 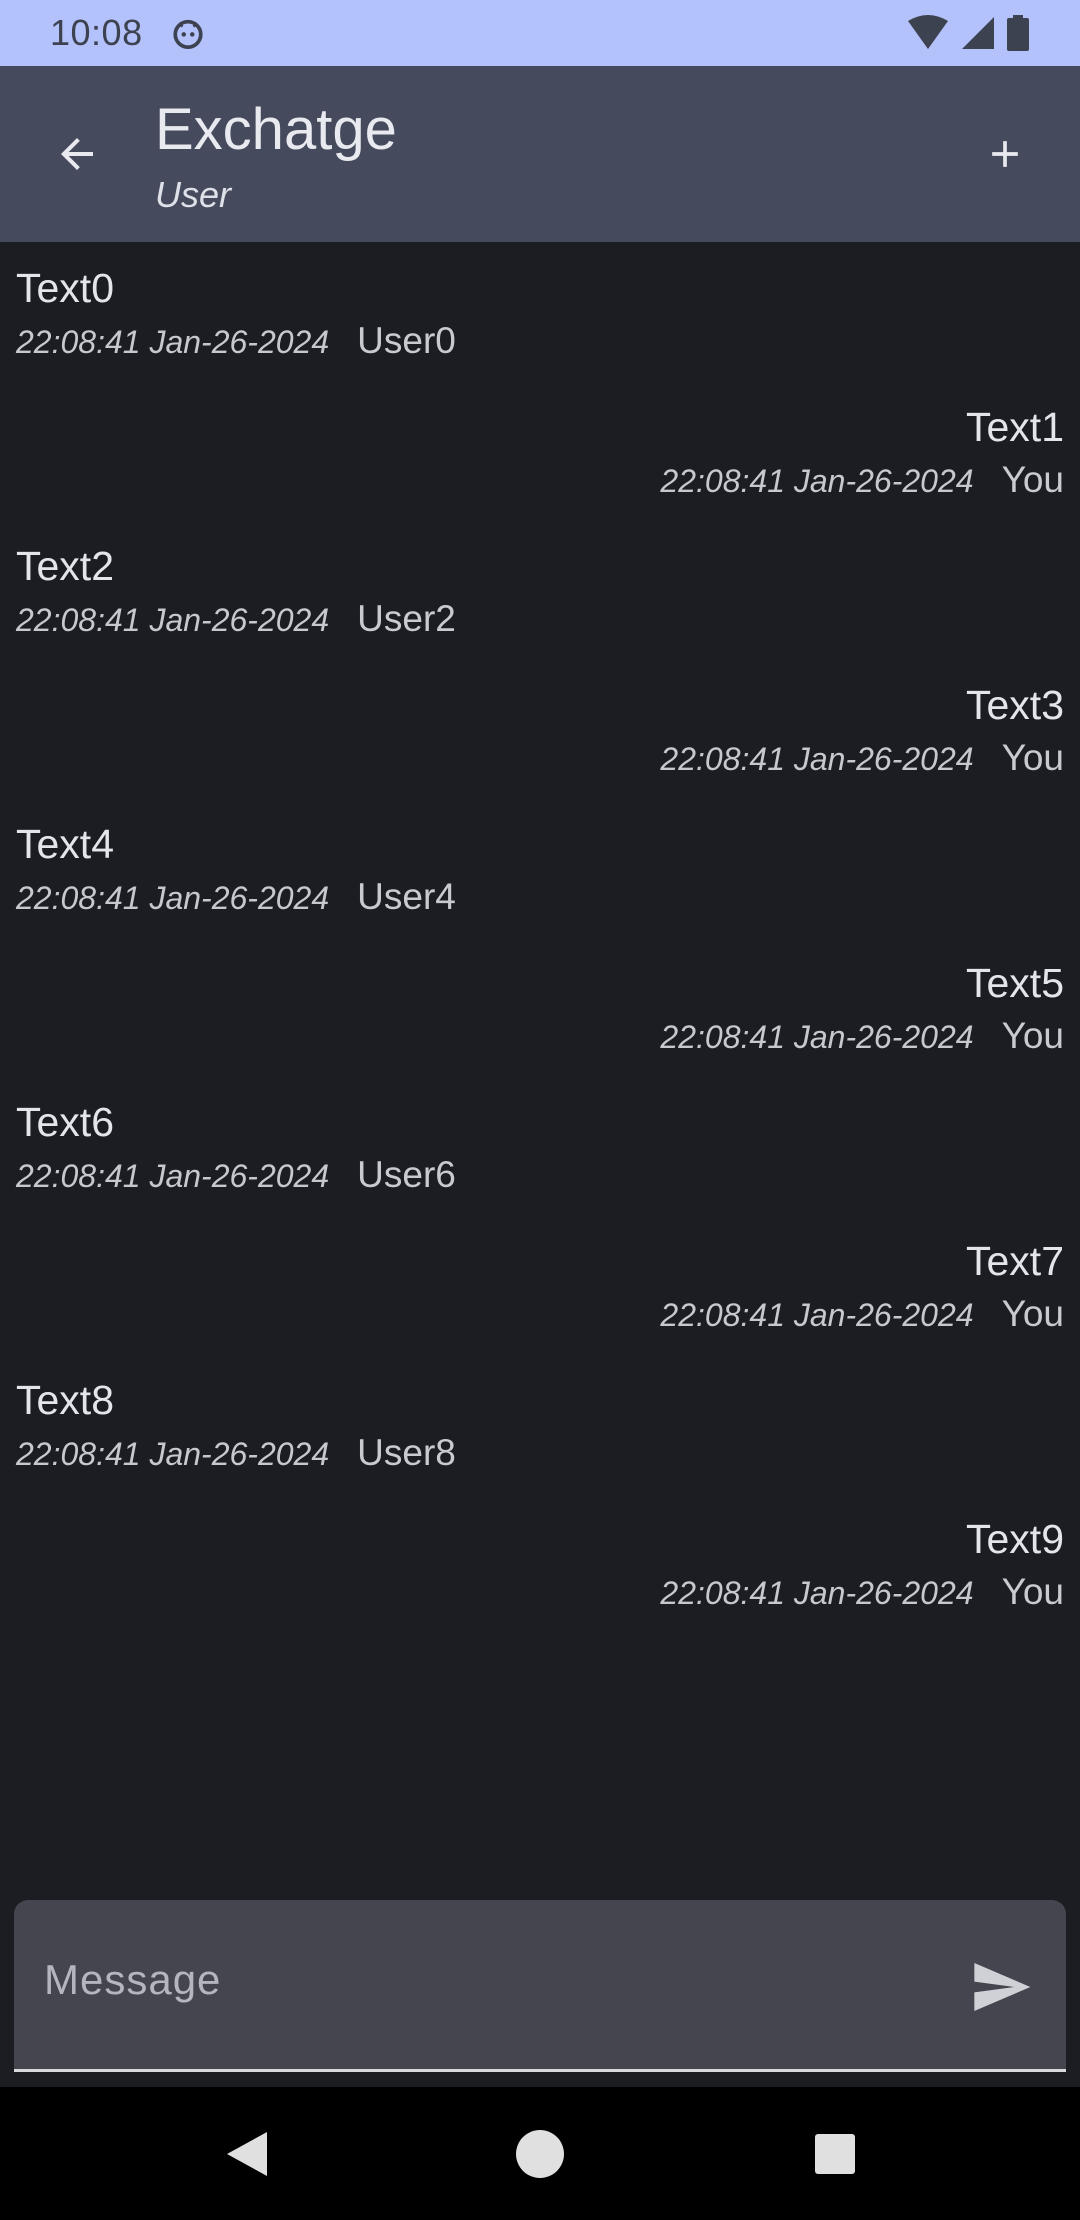 I want to click on send-icon, so click(x=1002, y=1987).